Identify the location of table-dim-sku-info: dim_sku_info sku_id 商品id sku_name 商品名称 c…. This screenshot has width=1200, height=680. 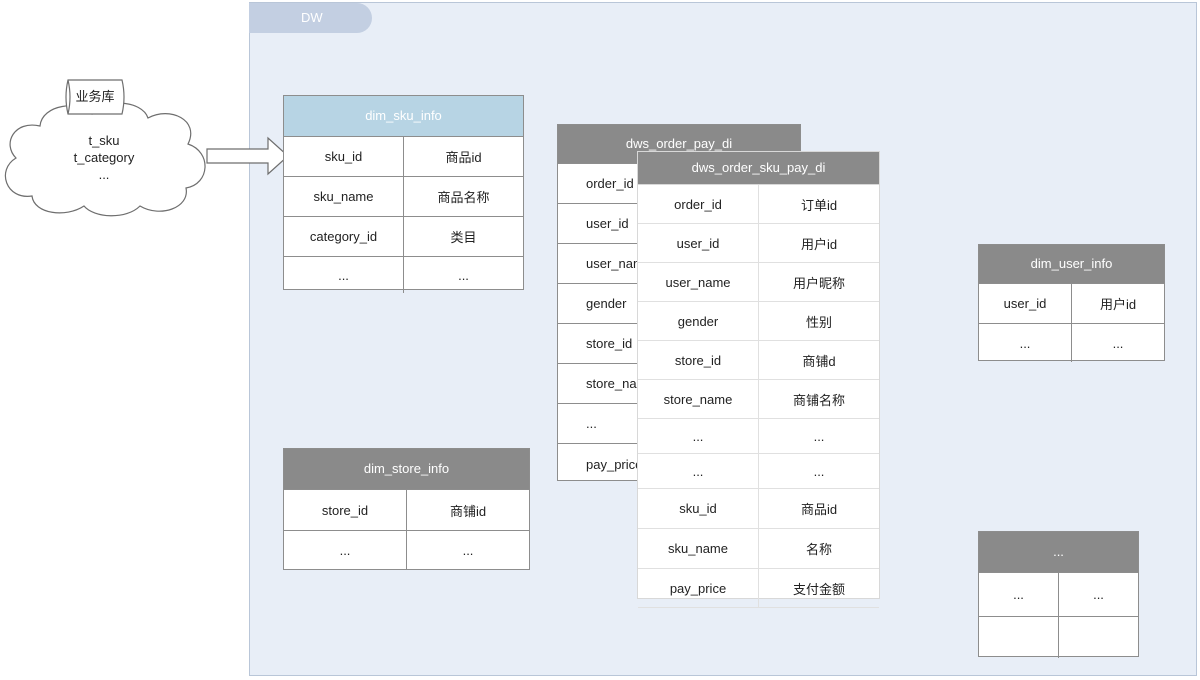
(403, 194).